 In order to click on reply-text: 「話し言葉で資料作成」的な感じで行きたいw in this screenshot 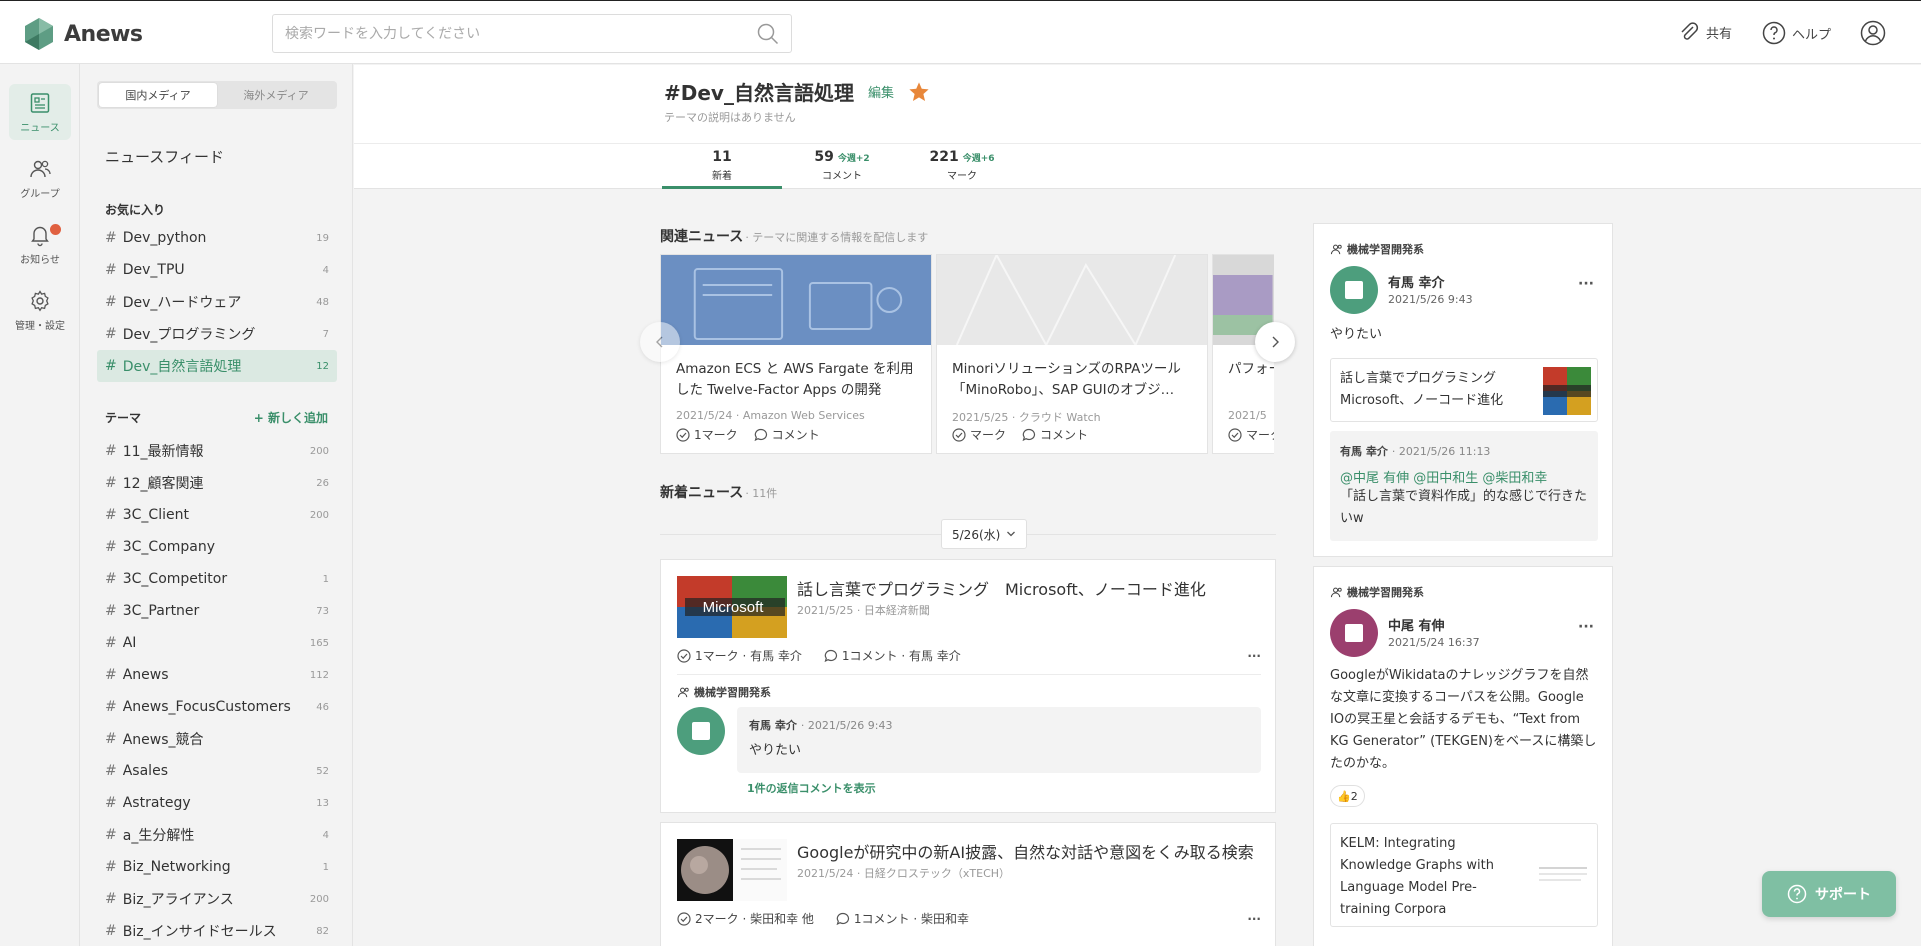, I will do `click(1464, 507)`.